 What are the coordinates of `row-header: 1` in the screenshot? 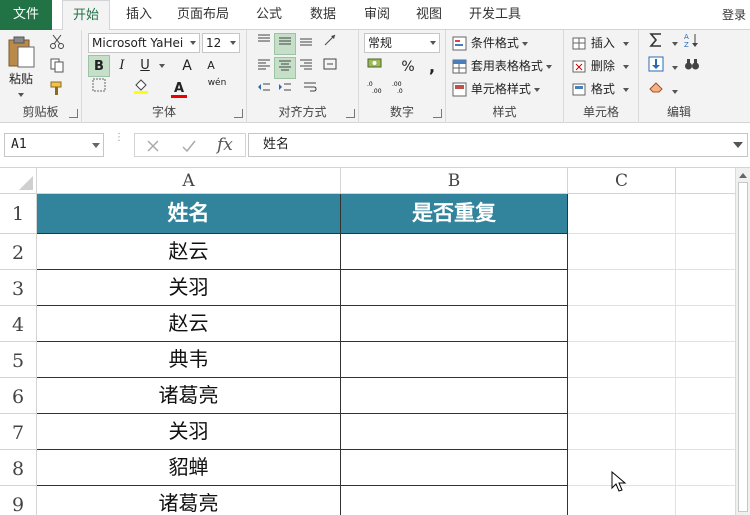 It's located at (18, 214).